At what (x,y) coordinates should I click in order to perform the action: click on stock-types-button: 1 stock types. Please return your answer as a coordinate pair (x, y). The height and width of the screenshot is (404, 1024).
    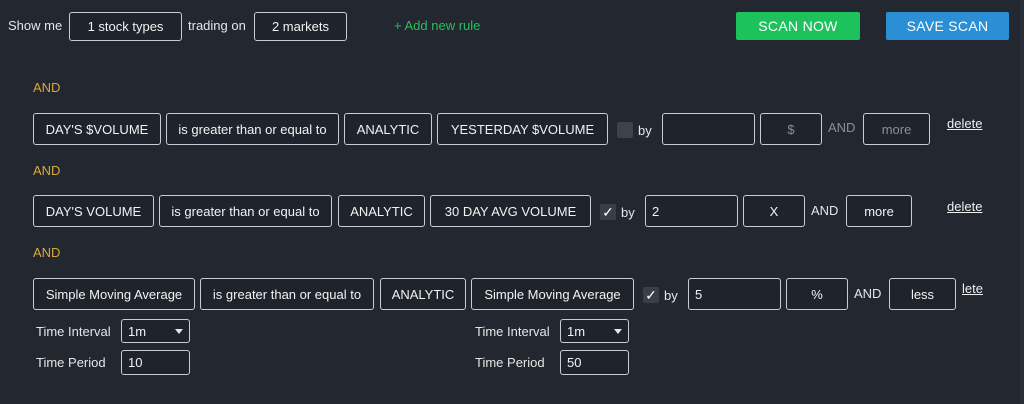
    Looking at the image, I should click on (125, 26).